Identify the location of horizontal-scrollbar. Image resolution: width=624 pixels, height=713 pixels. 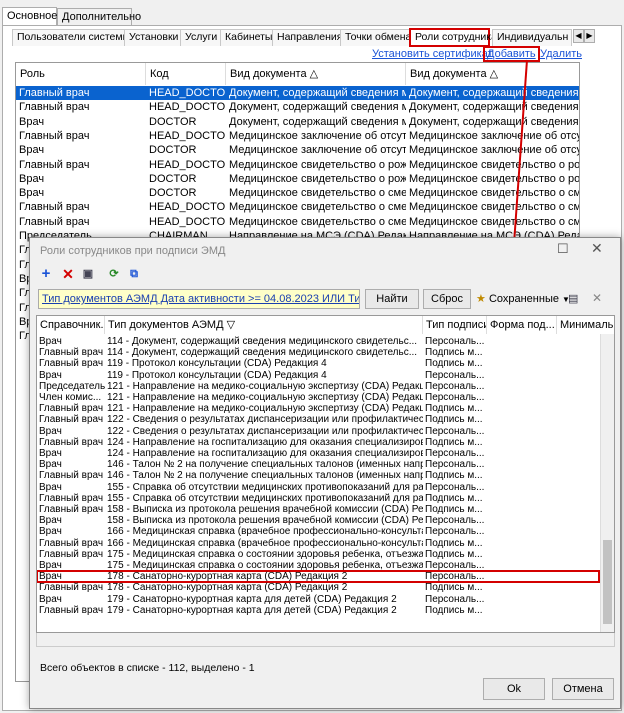
(325, 640).